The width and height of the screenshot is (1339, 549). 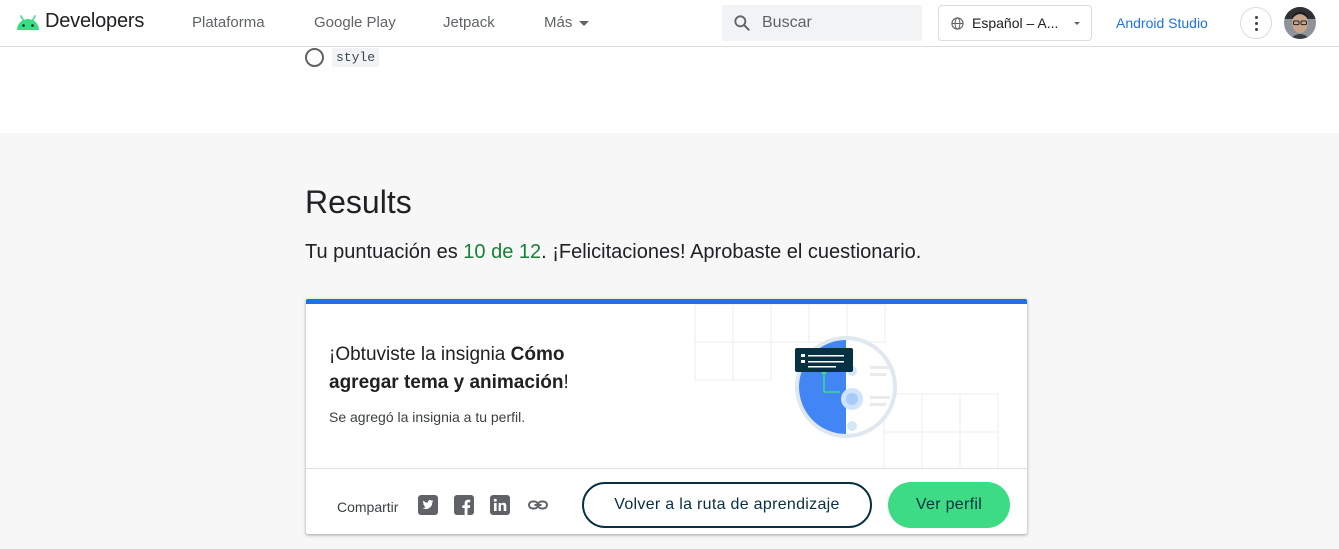 I want to click on avatar-image, so click(x=1300, y=23).